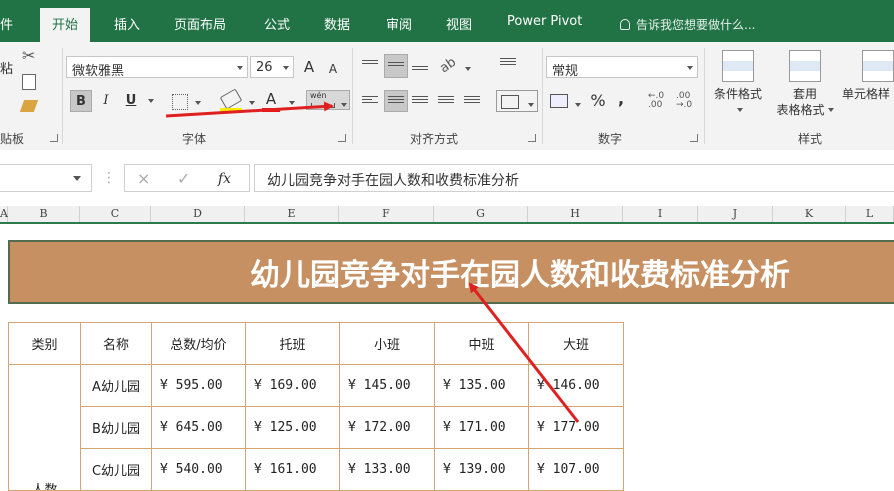 Image resolution: width=894 pixels, height=491 pixels. What do you see at coordinates (448, 66) in the screenshot?
I see `orientation-icon: ab` at bounding box center [448, 66].